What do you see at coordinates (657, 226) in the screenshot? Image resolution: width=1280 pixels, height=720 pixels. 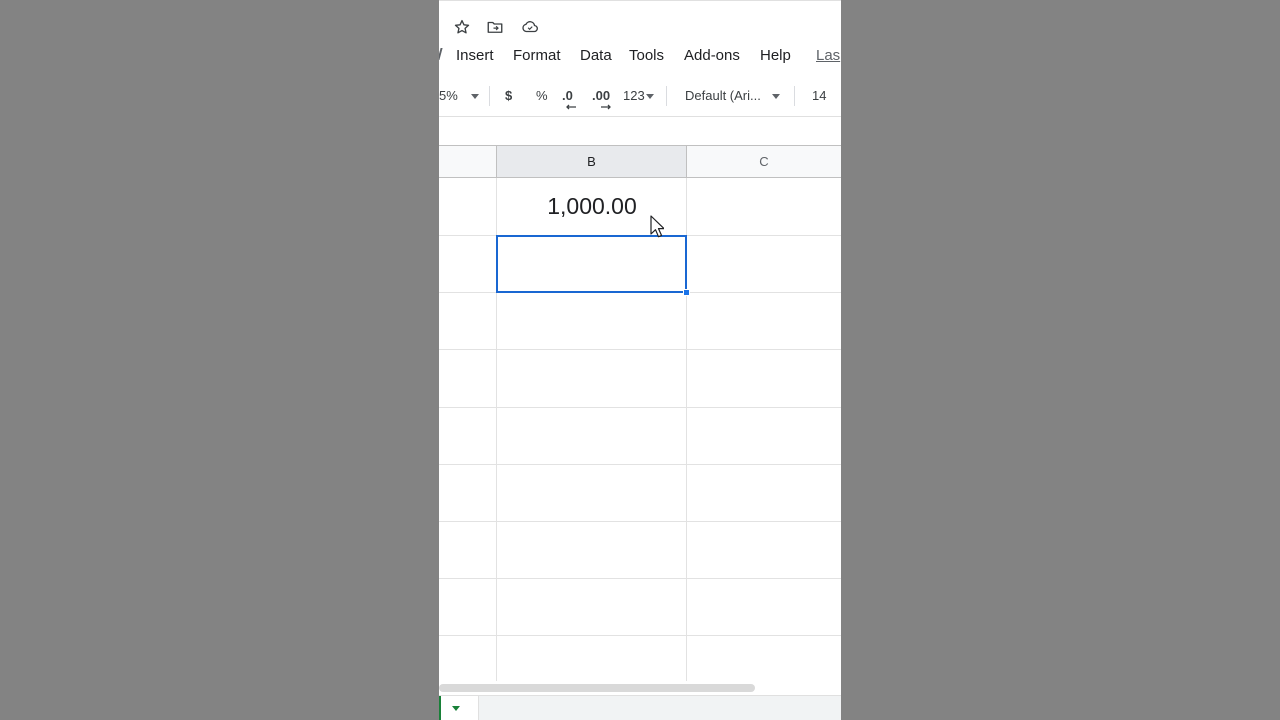 I see `mouse-pointer-icon` at bounding box center [657, 226].